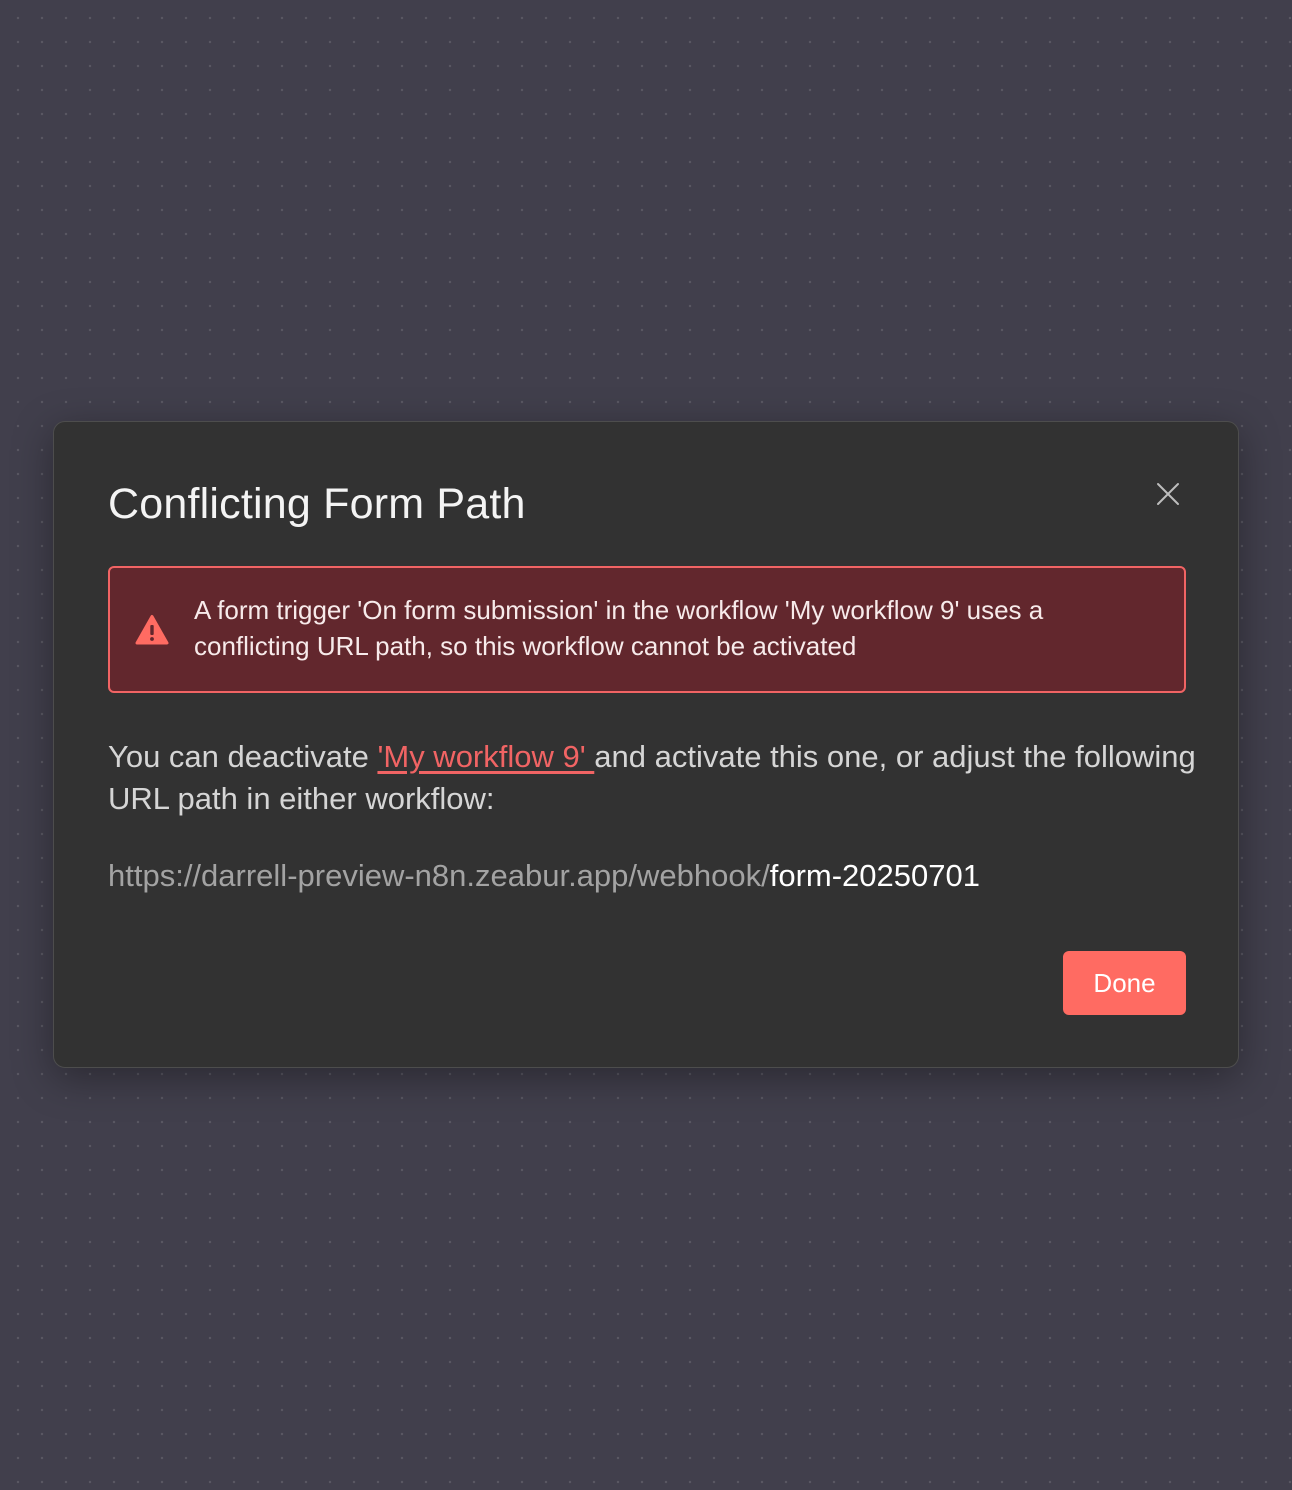  I want to click on conflicting-workflow-link: 'My workflow 9', so click(485, 756).